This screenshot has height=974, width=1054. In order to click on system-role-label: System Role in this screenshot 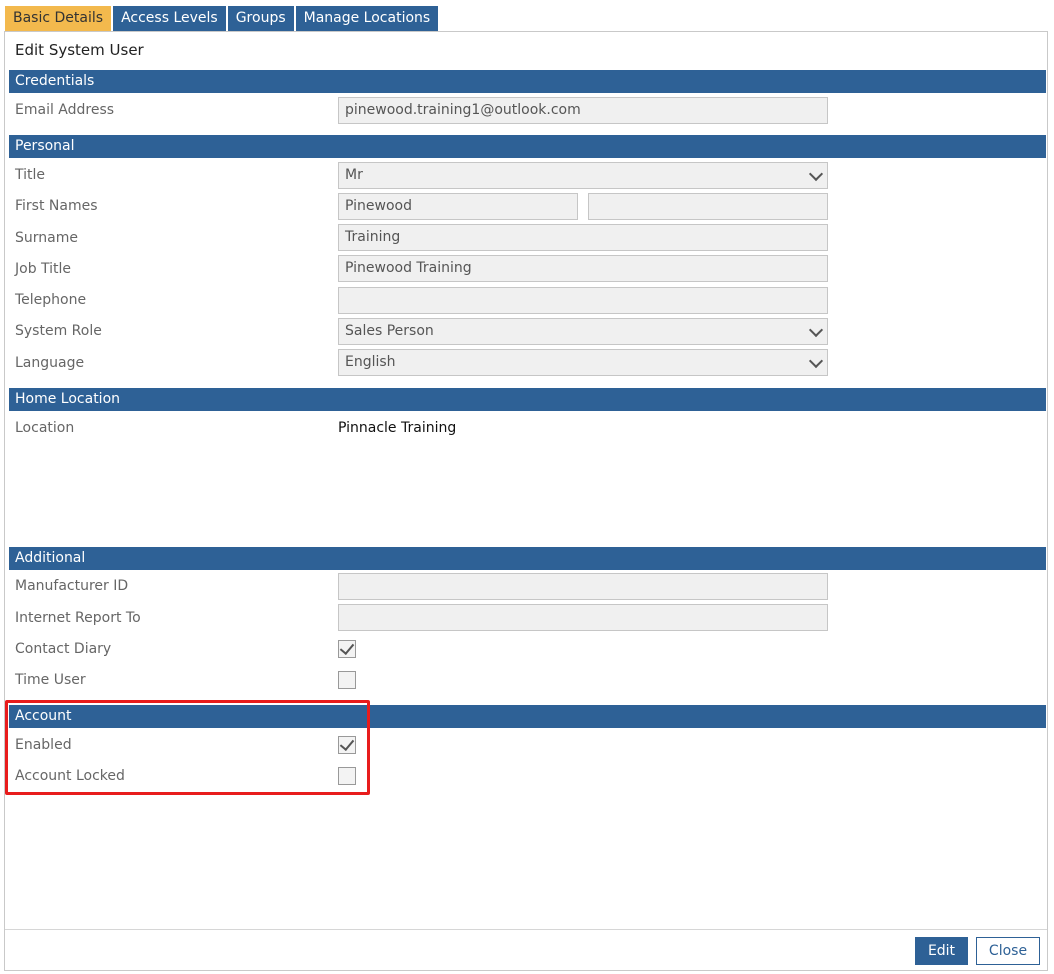, I will do `click(58, 331)`.